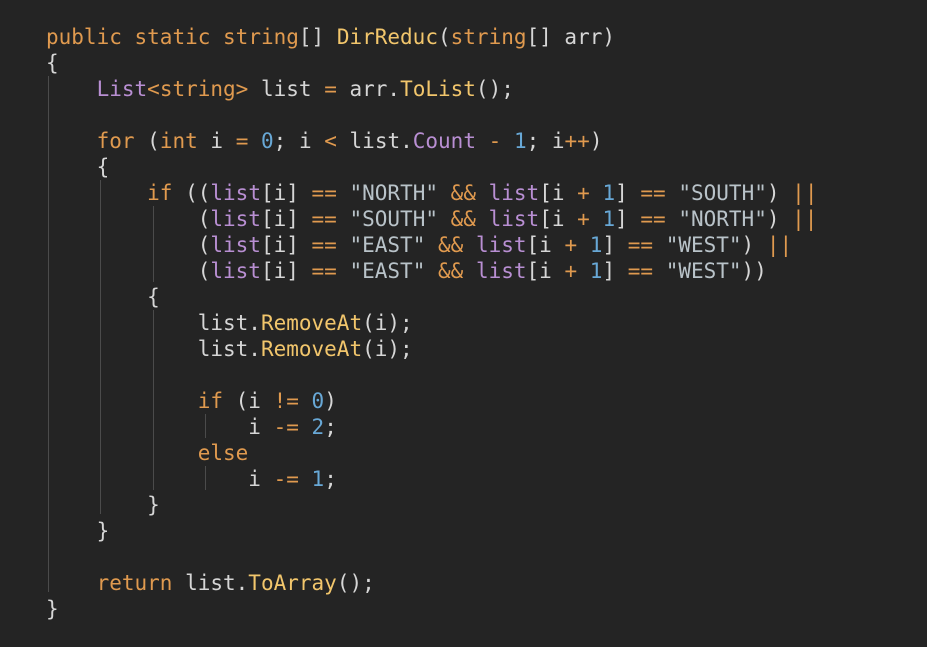 This screenshot has width=927, height=647. What do you see at coordinates (299, 141) in the screenshot?
I see `code-token: ; i` at bounding box center [299, 141].